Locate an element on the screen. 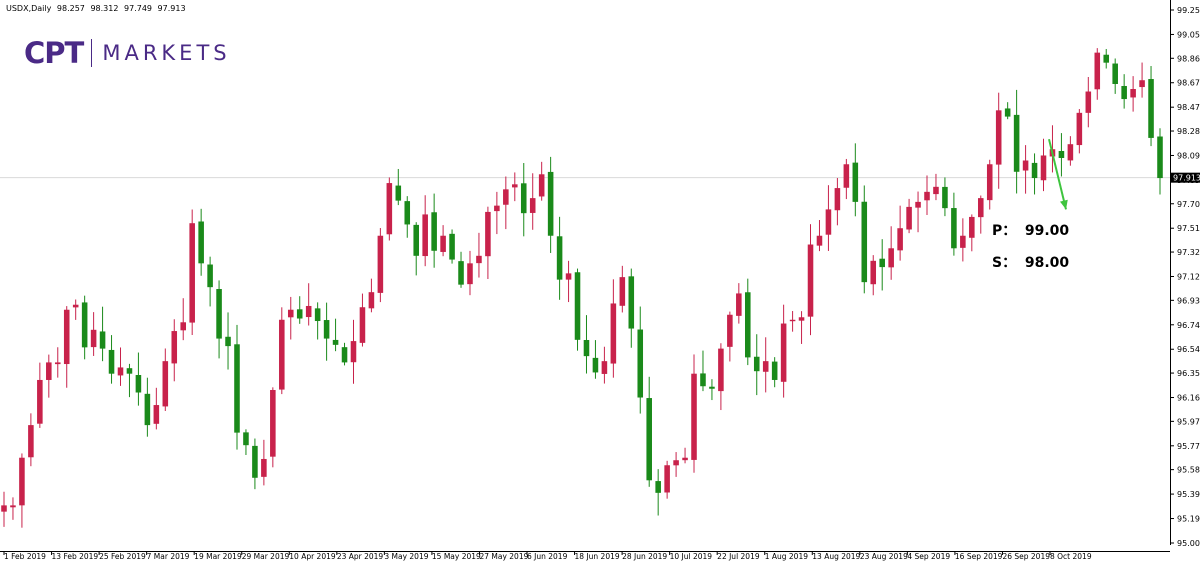  x-tick-label: 6 Jun 2019 is located at coordinates (547, 556).